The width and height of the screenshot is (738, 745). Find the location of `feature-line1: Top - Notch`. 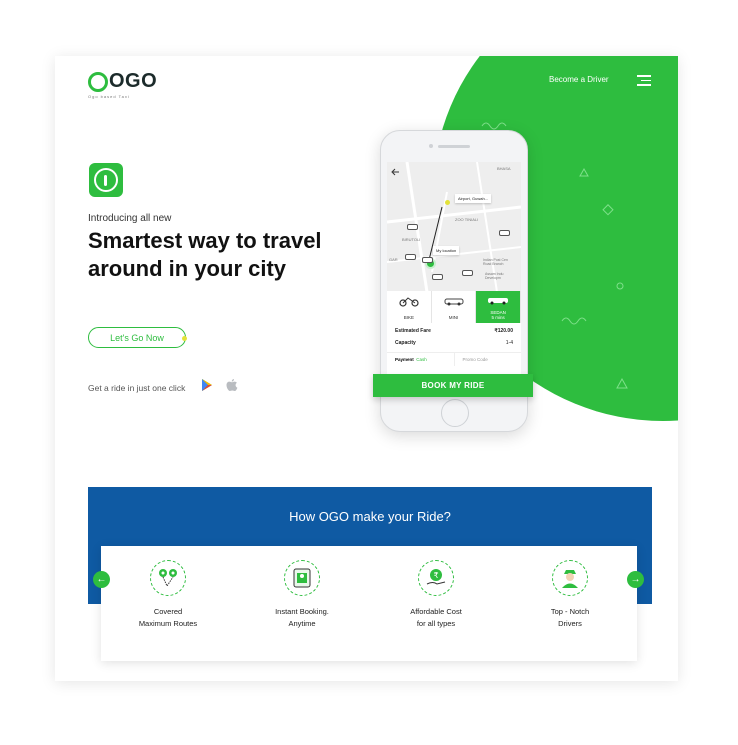

feature-line1: Top - Notch is located at coordinates (570, 611).